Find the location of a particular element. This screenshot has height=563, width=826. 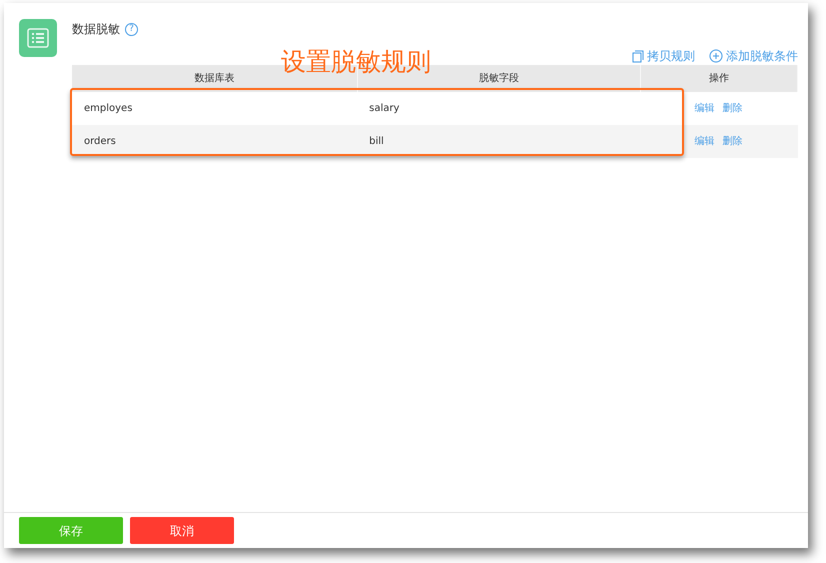

save-button: 保存 is located at coordinates (71, 530).